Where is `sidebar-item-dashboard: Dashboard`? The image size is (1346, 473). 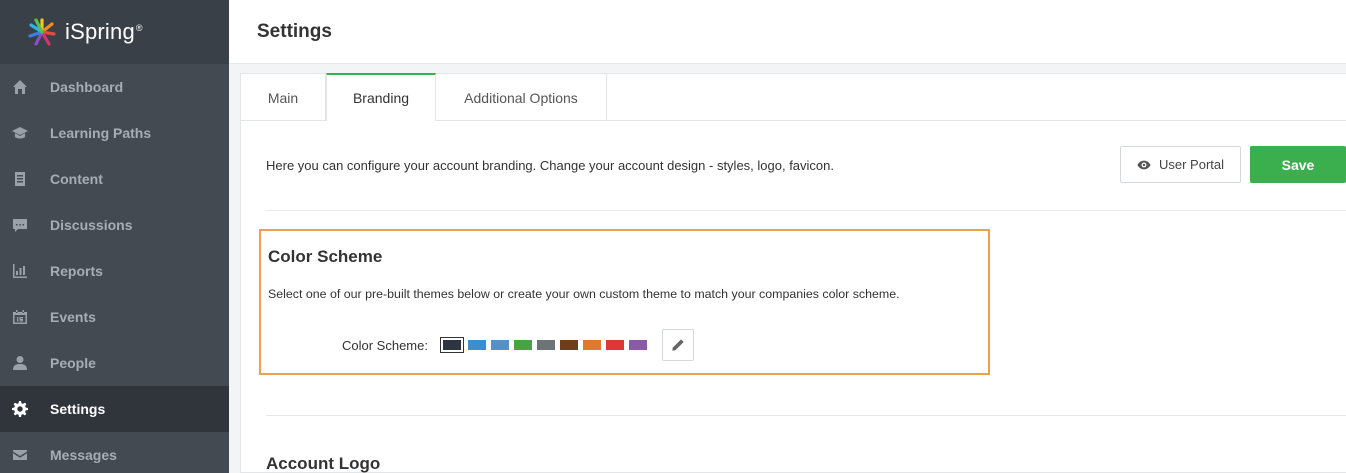
sidebar-item-dashboard: Dashboard is located at coordinates (114, 87).